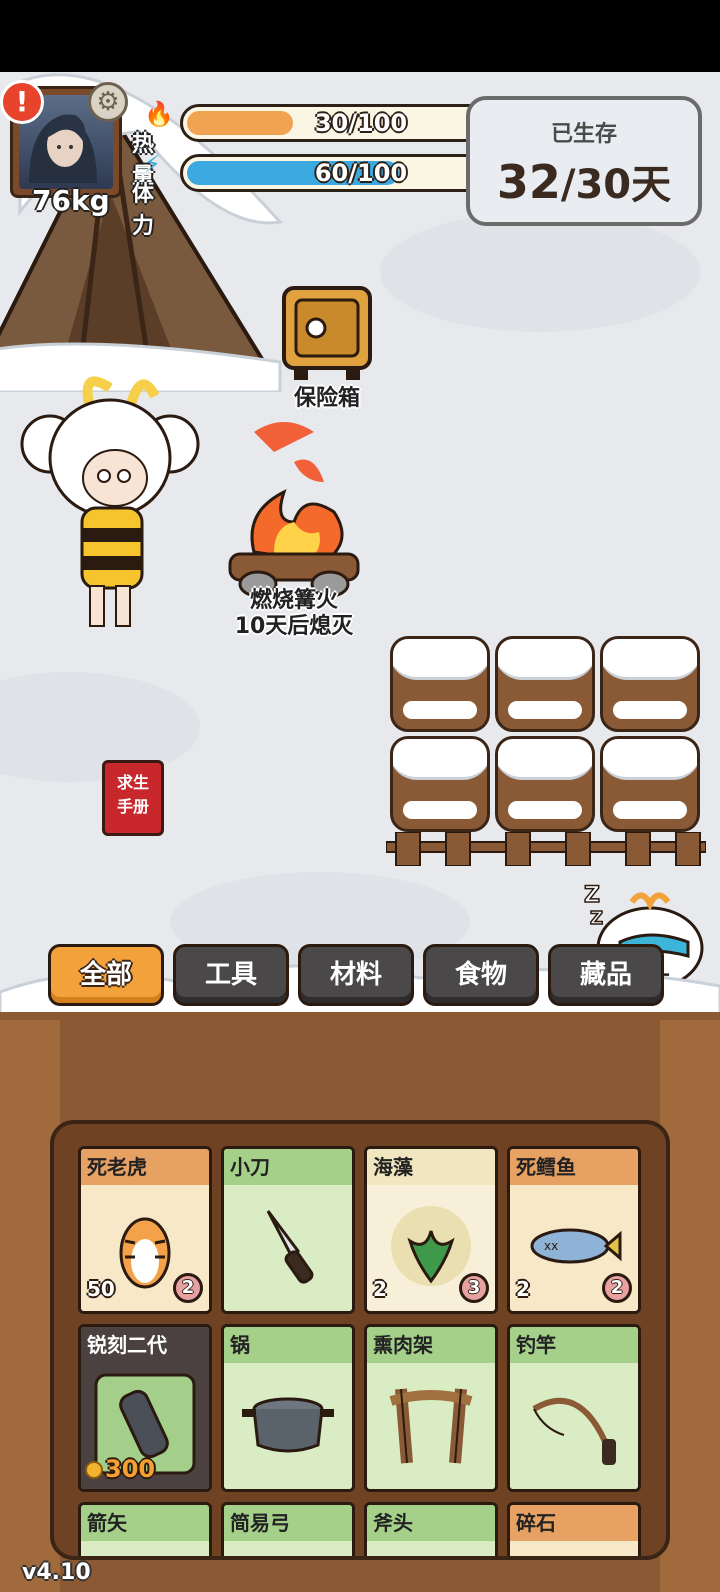 The image size is (720, 1592). I want to click on survival-title: 已生存, so click(583, 134).